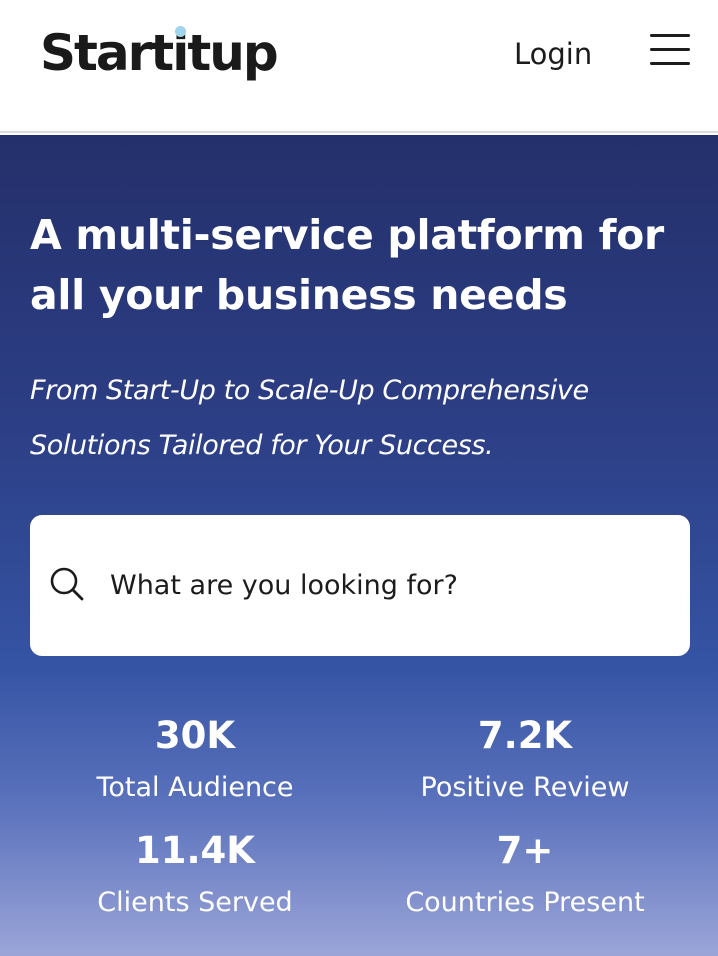 The height and width of the screenshot is (956, 718). Describe the element at coordinates (195, 787) in the screenshot. I see `stat-label: Total Audience` at that location.